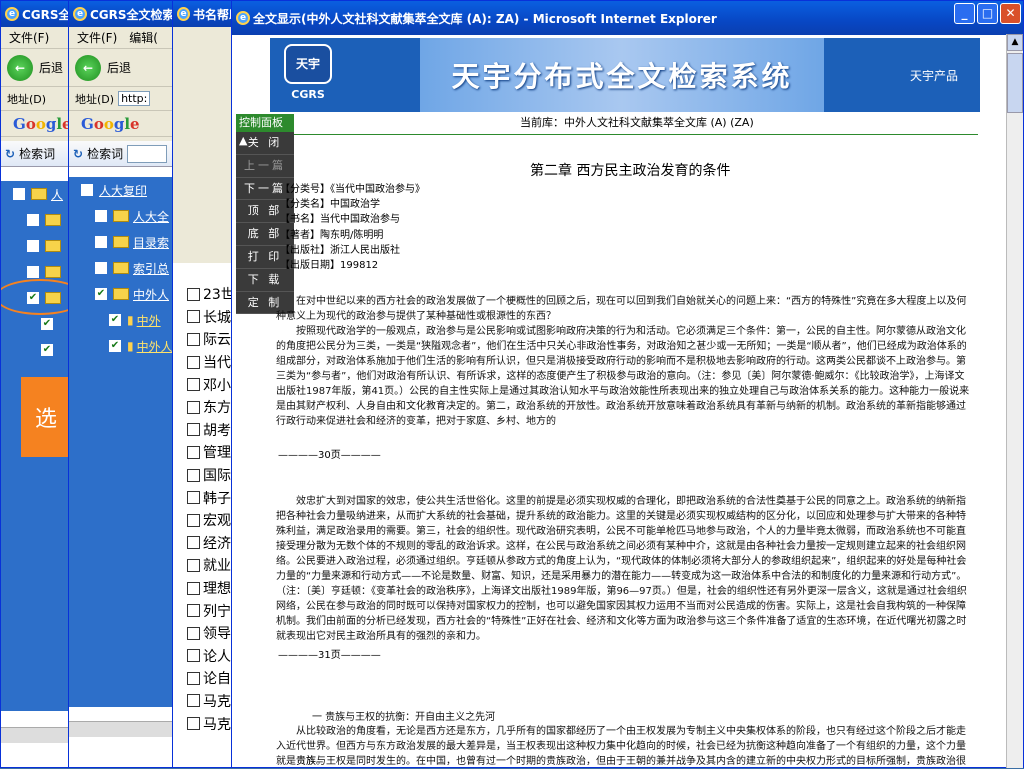 Image resolution: width=1024 pixels, height=769 pixels. I want to click on window-2-toolbar: ← 后退, so click(123, 68).